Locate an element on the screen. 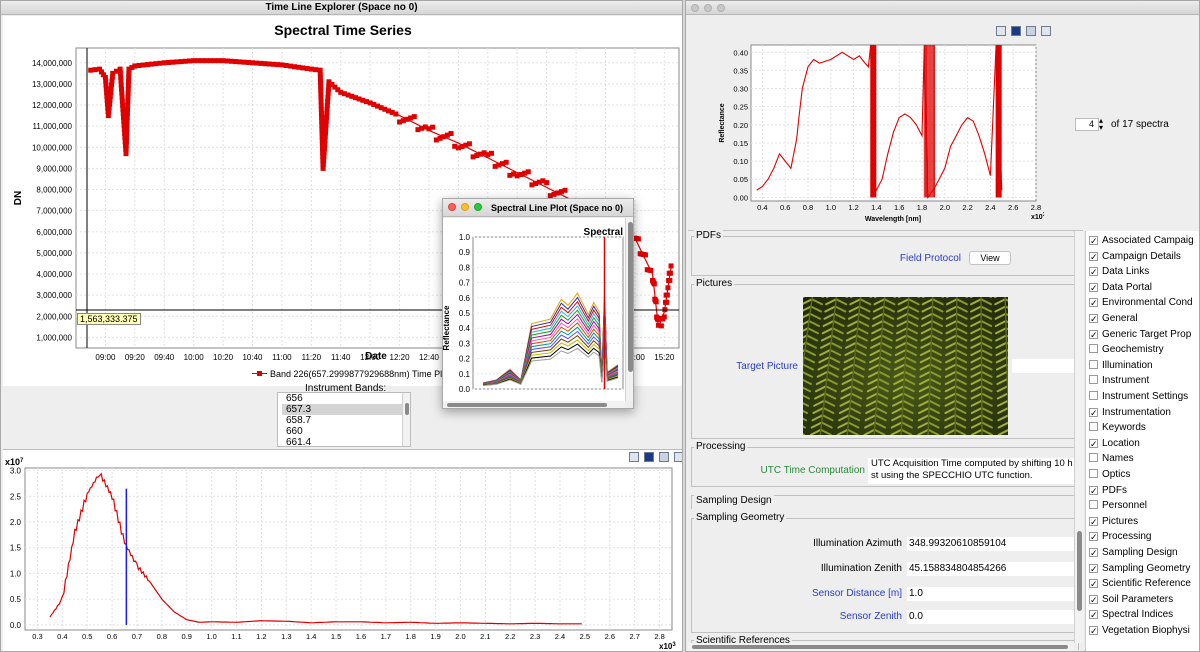  category-item: ✓ Data Portal is located at coordinates (1120, 288).